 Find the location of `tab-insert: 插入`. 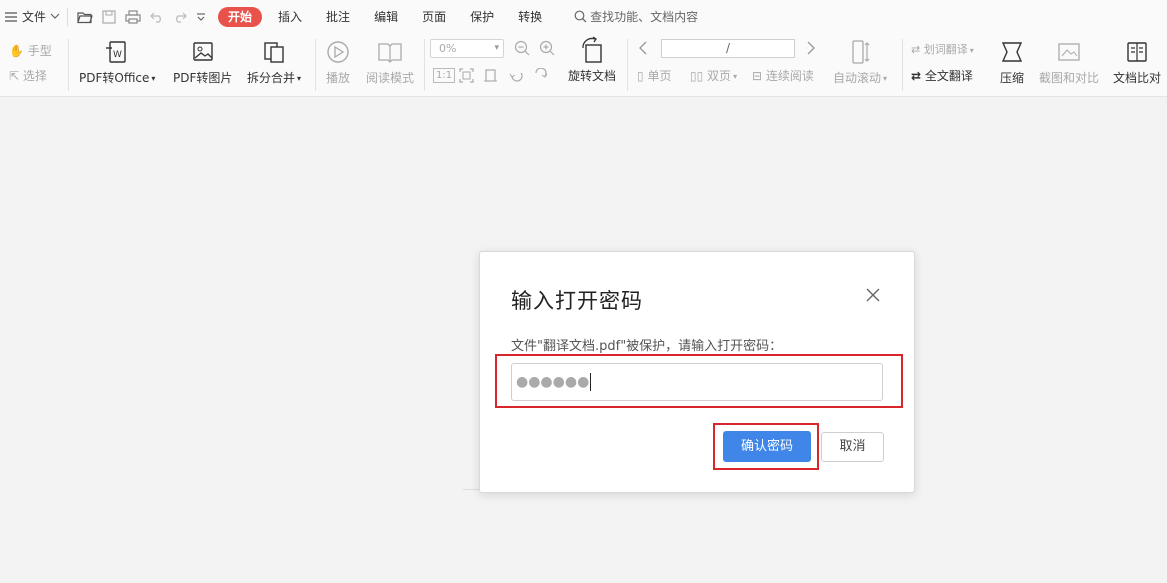

tab-insert: 插入 is located at coordinates (290, 17).